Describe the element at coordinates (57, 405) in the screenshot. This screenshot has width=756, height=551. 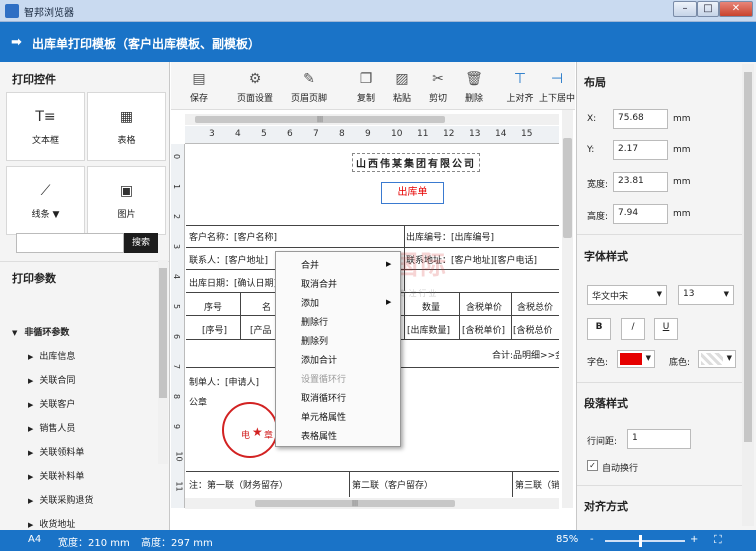
I see `tree-item-label: 关联客户` at that location.